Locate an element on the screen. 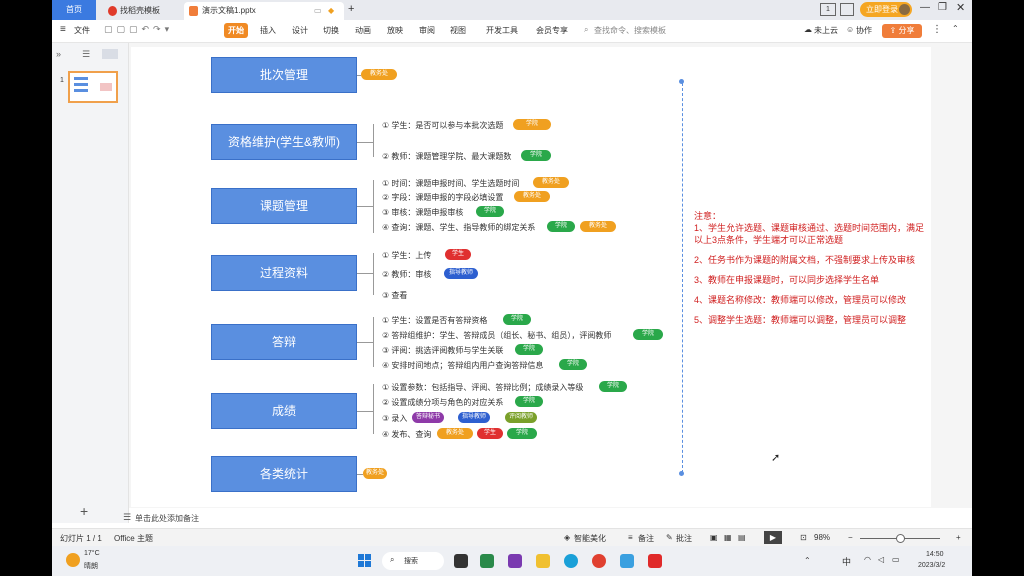  process-item-2: ② 教师：审核 is located at coordinates (407, 274).